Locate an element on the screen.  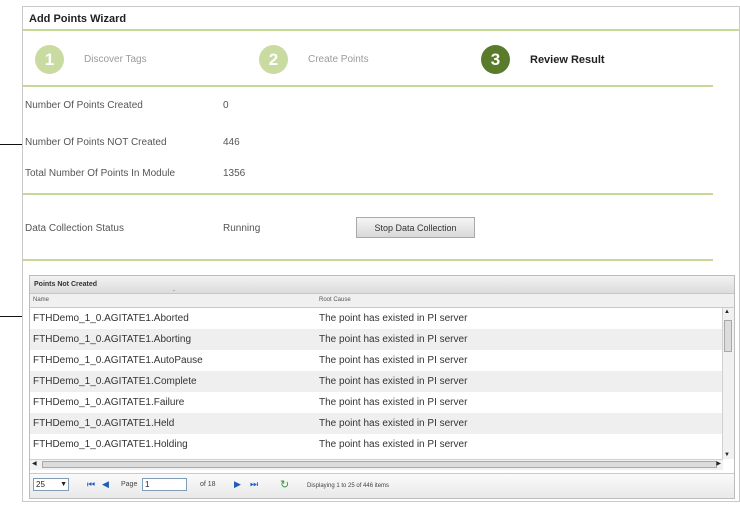
points-not-created-label: Number Of Points NOT Created is located at coordinates (96, 142).